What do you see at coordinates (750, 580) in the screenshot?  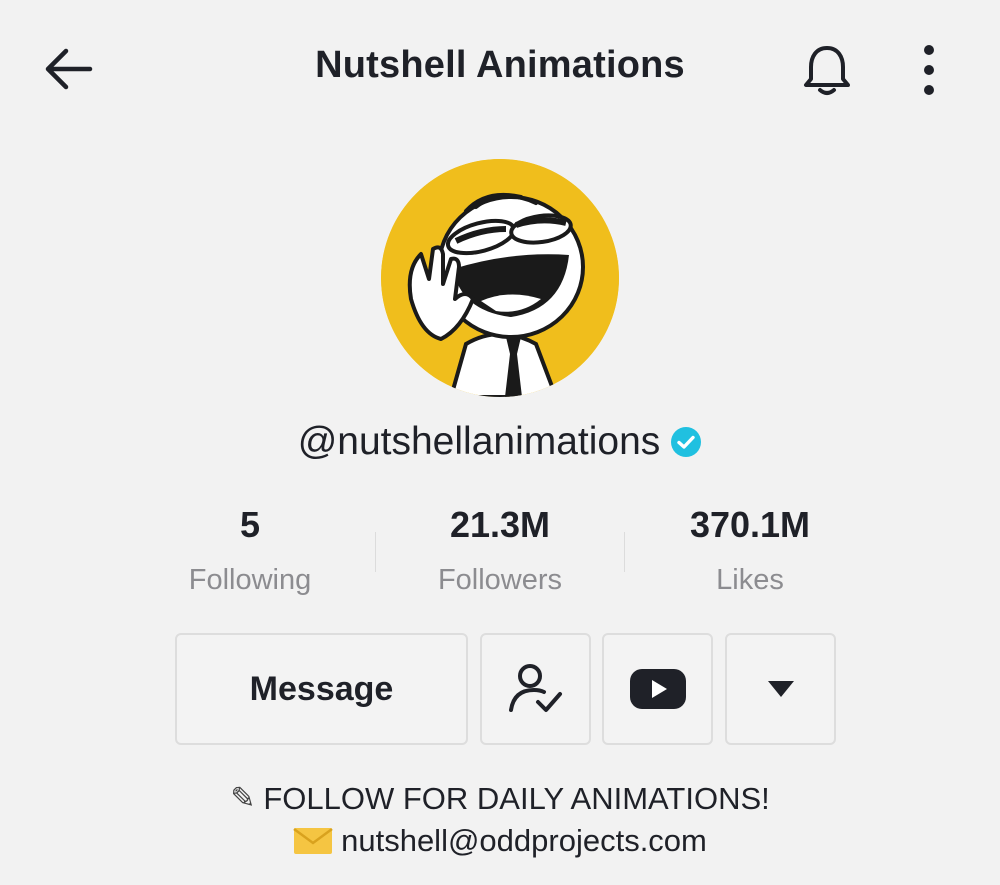 I see `stat-label: Likes` at bounding box center [750, 580].